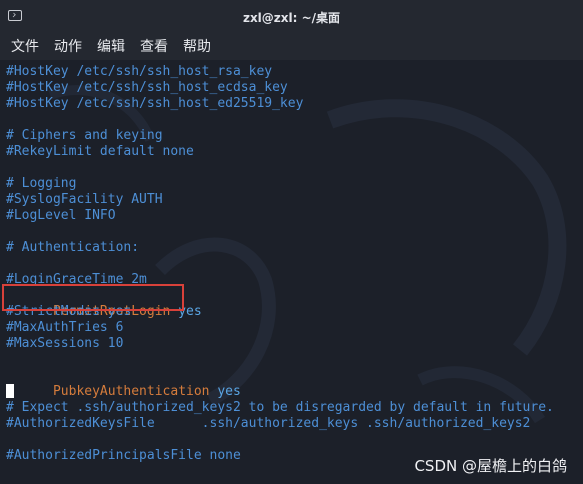 The image size is (583, 484). Describe the element at coordinates (123, 455) in the screenshot. I see `config-line: #AuthorizedPrincipalsFile none` at that location.